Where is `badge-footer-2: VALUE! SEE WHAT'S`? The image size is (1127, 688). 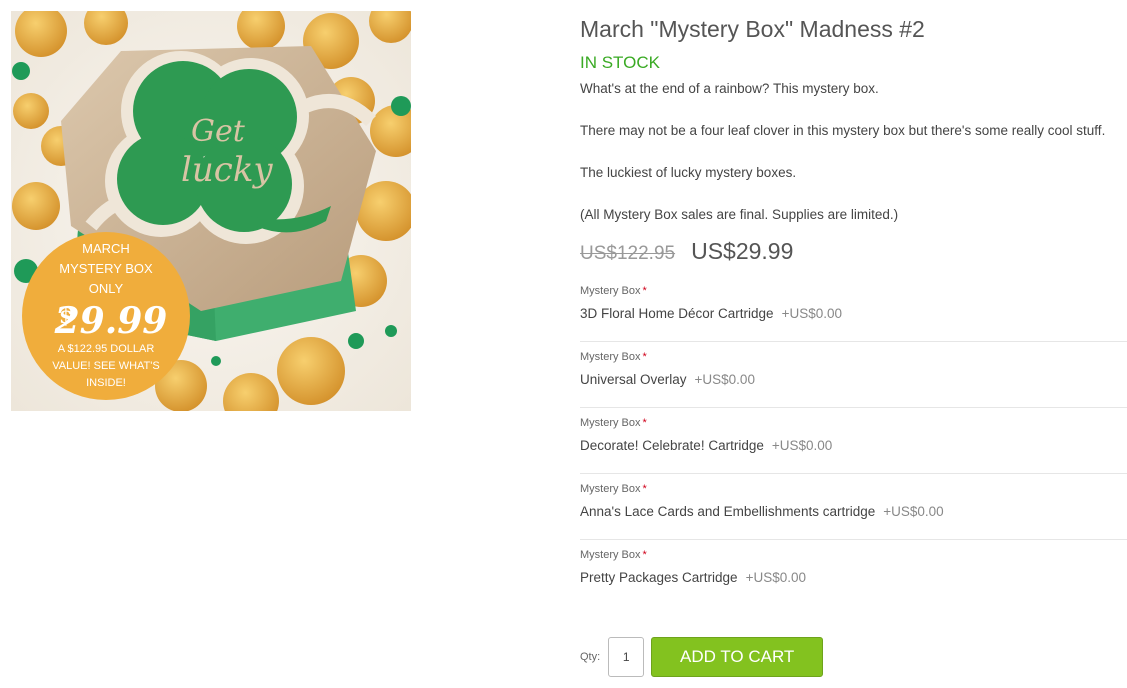
badge-footer-2: VALUE! SEE WHAT'S is located at coordinates (105, 366).